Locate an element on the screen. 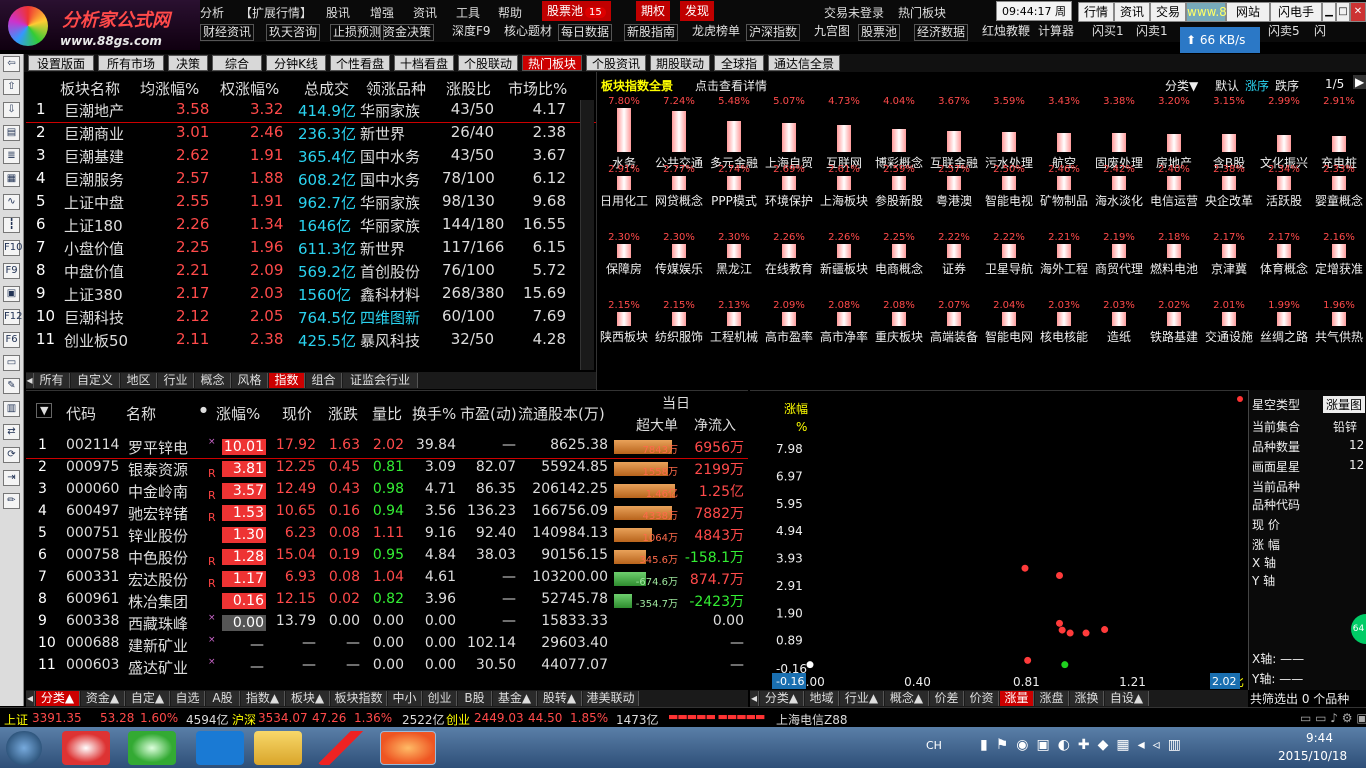  col-up-ratio: 涨股比 is located at coordinates (468, 88).